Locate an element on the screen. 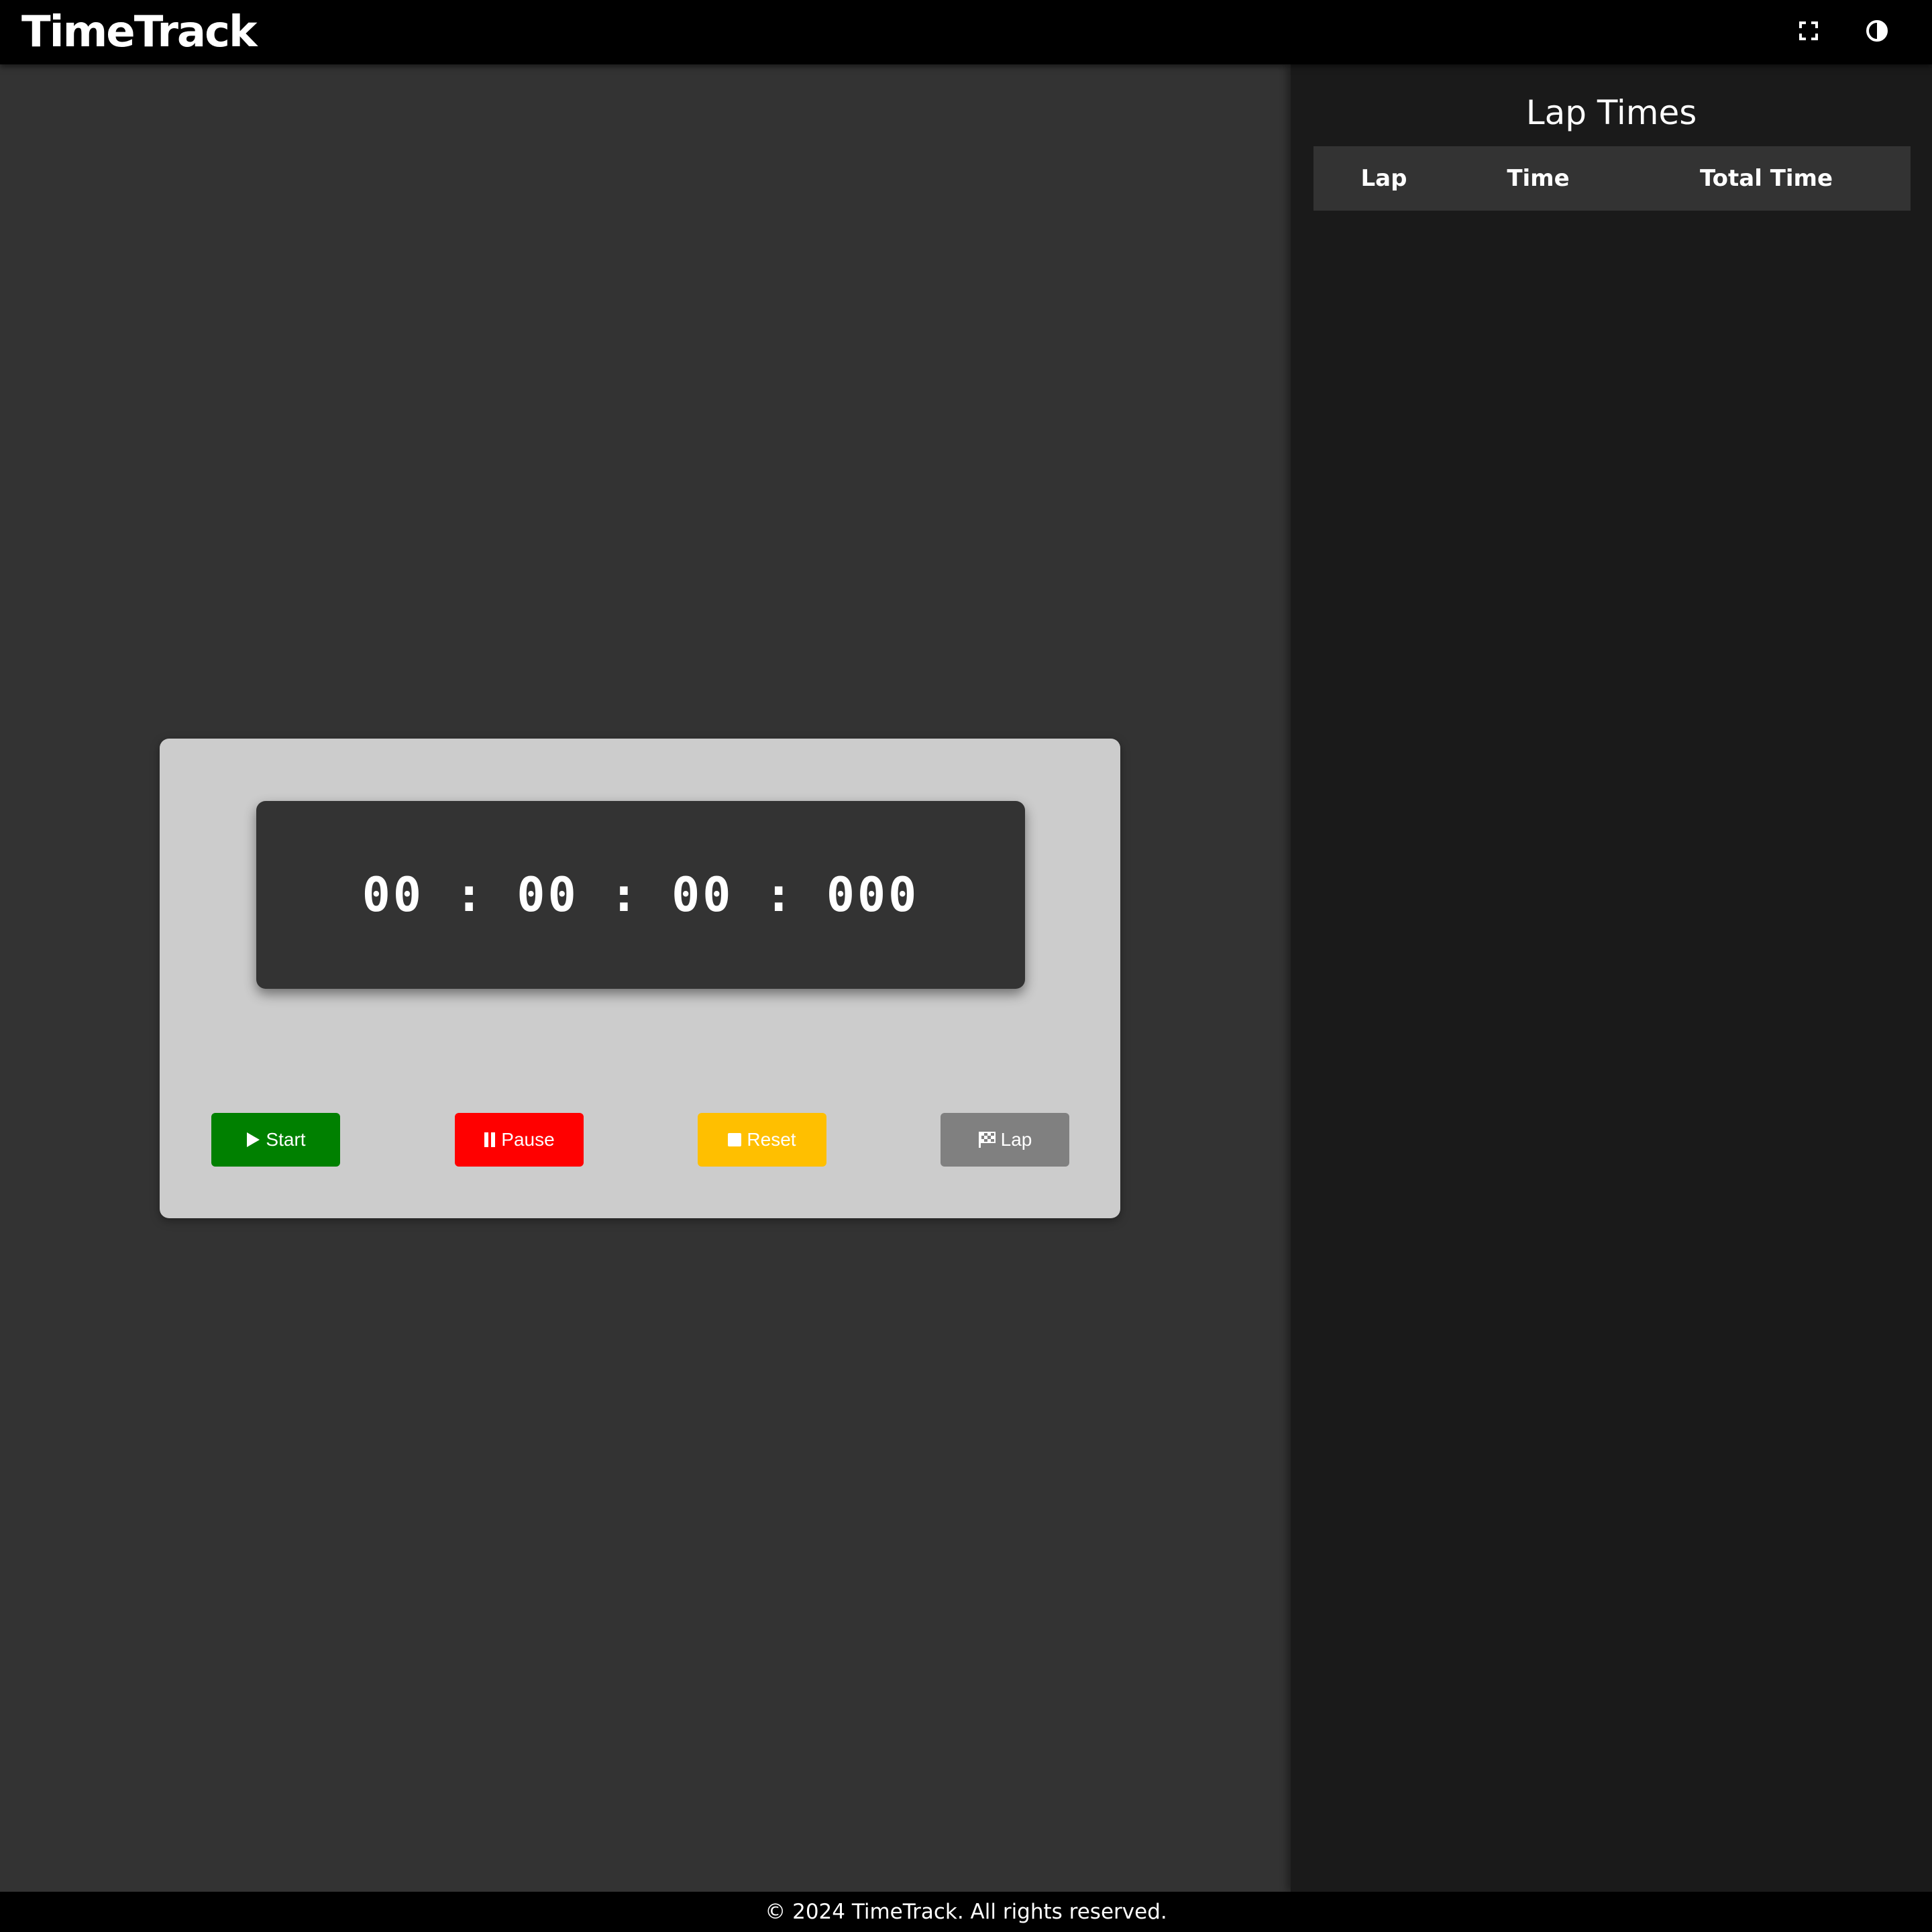 The image size is (1932, 1932). theme-toggle-button is located at coordinates (1877, 32).